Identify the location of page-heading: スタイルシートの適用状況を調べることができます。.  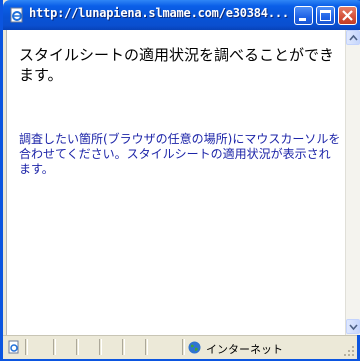
(177, 65).